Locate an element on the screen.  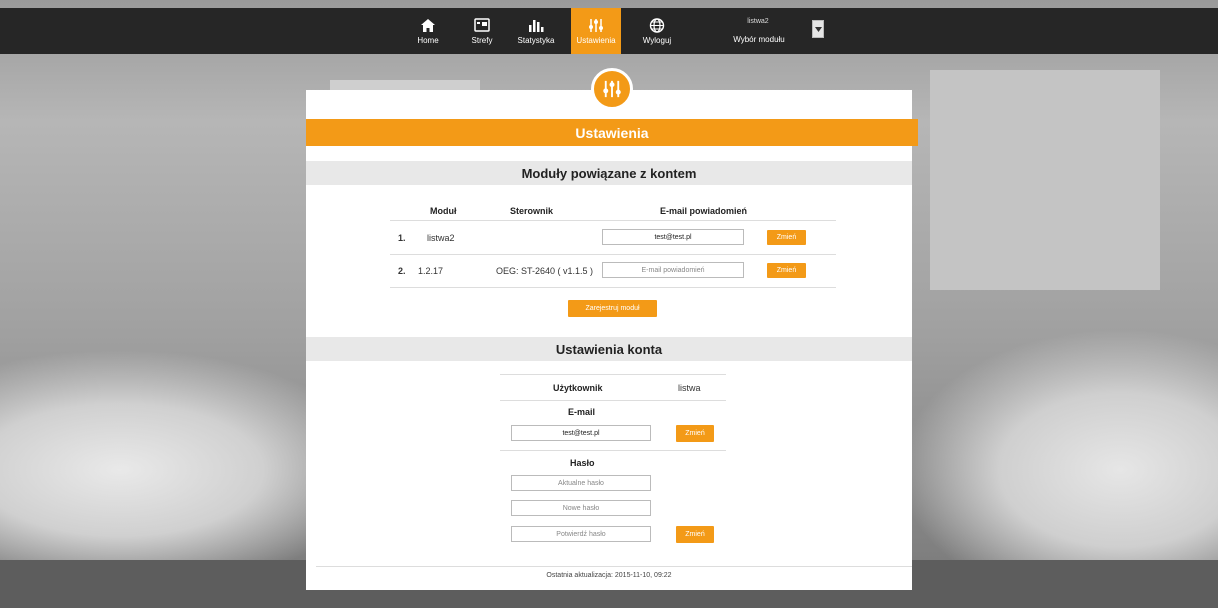
zones-icon is located at coordinates (482, 24).